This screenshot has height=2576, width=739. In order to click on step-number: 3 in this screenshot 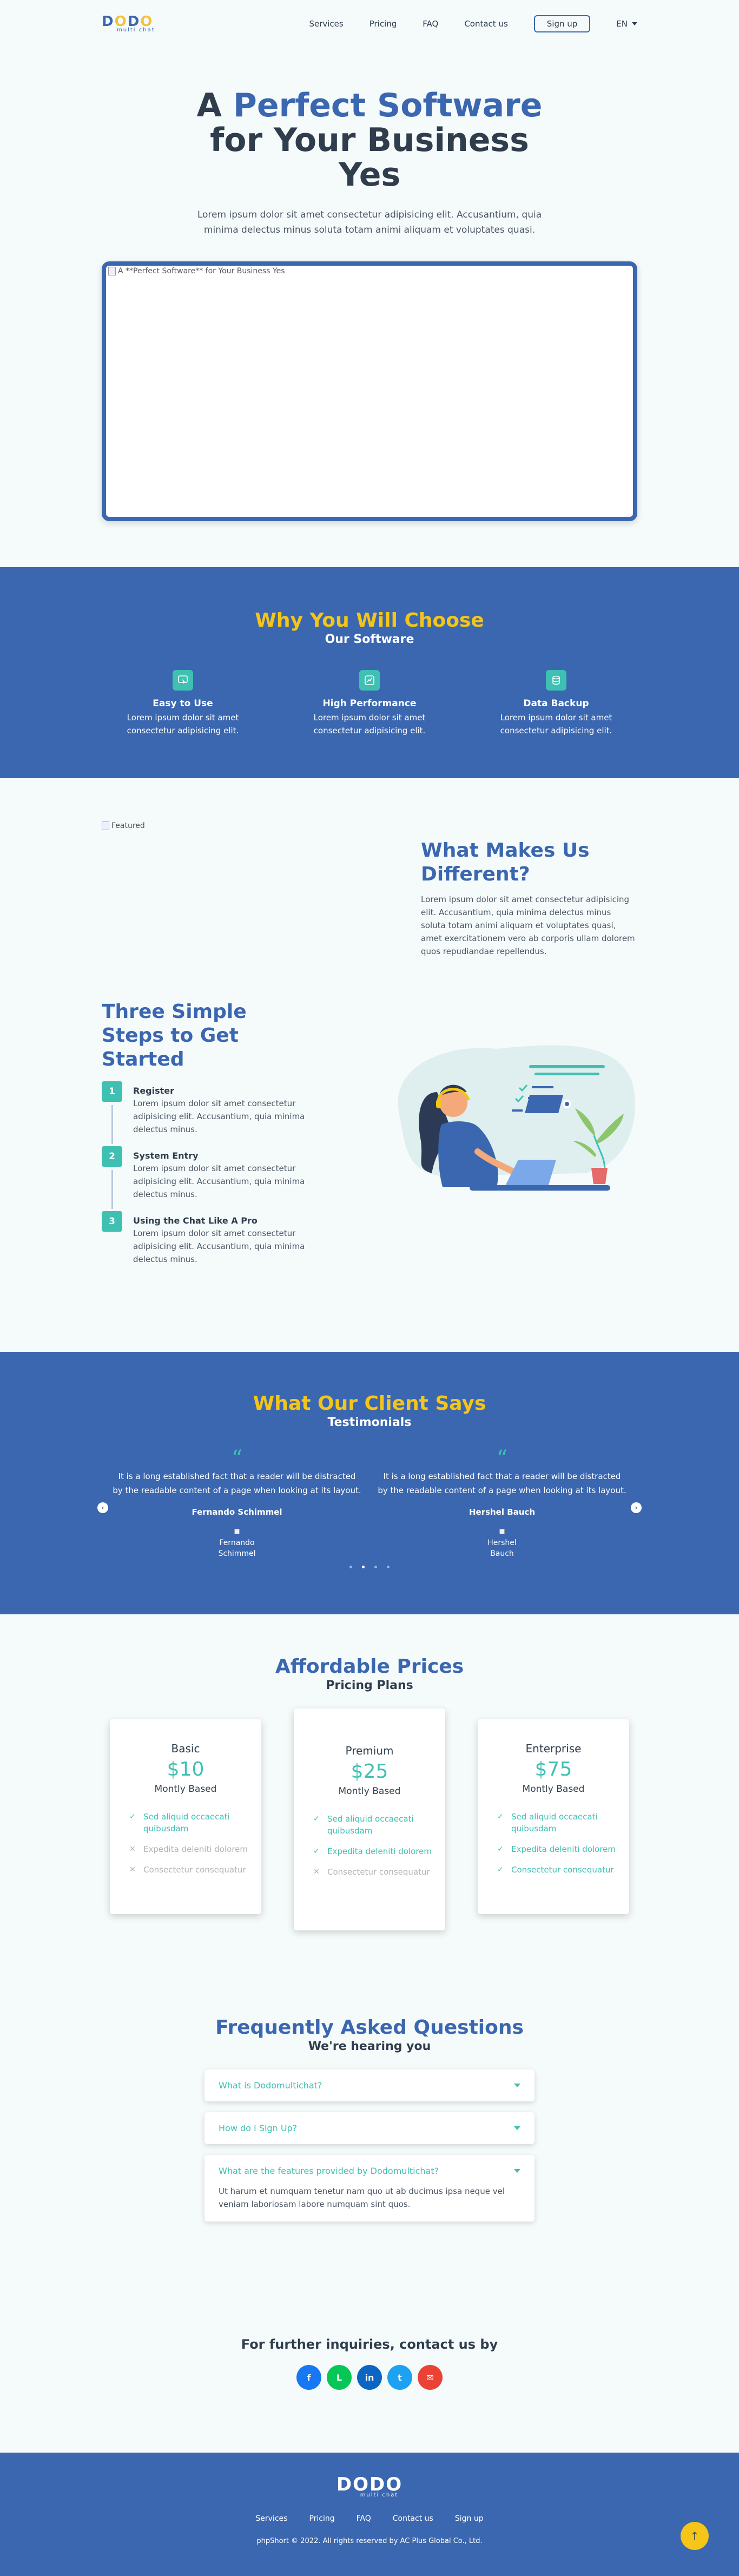, I will do `click(112, 1221)`.